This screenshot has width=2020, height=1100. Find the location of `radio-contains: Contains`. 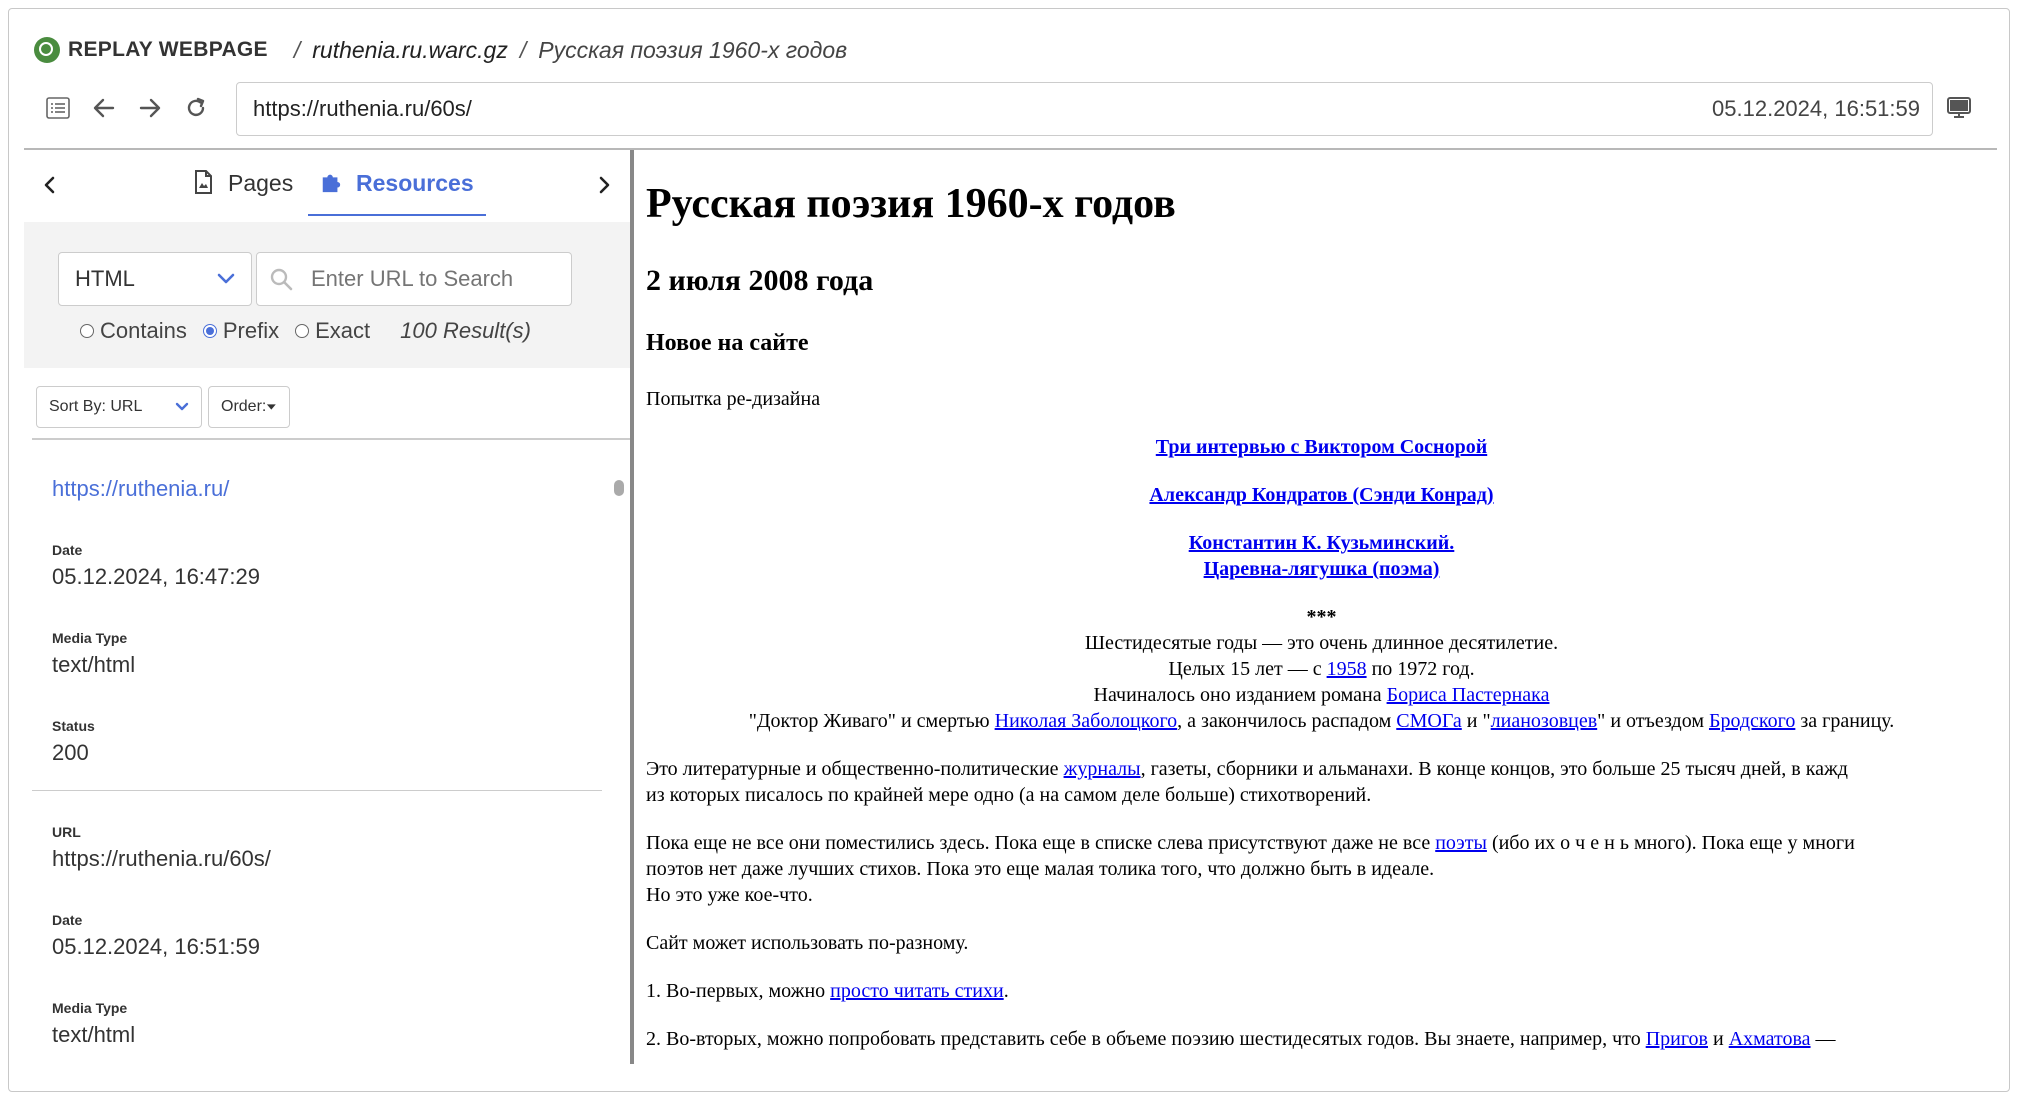

radio-contains: Contains is located at coordinates (133, 331).